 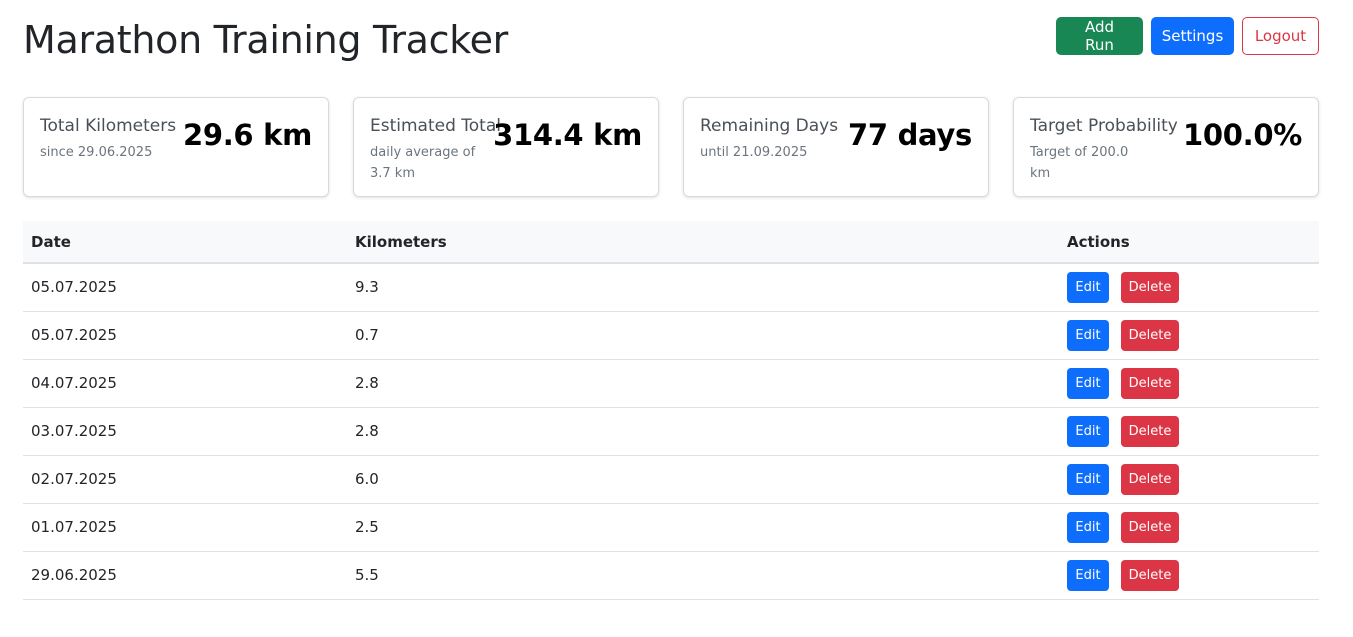 I want to click on cell-date: 04.07.2025, so click(x=185, y=383).